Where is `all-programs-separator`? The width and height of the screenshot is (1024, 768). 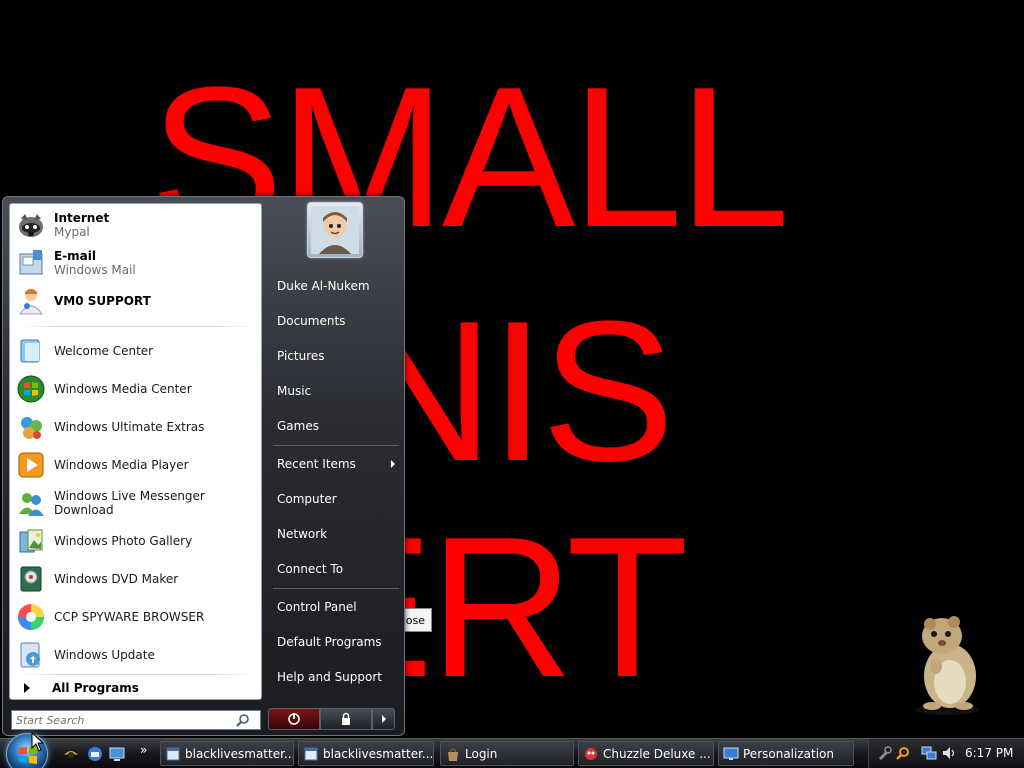 all-programs-separator is located at coordinates (136, 674).